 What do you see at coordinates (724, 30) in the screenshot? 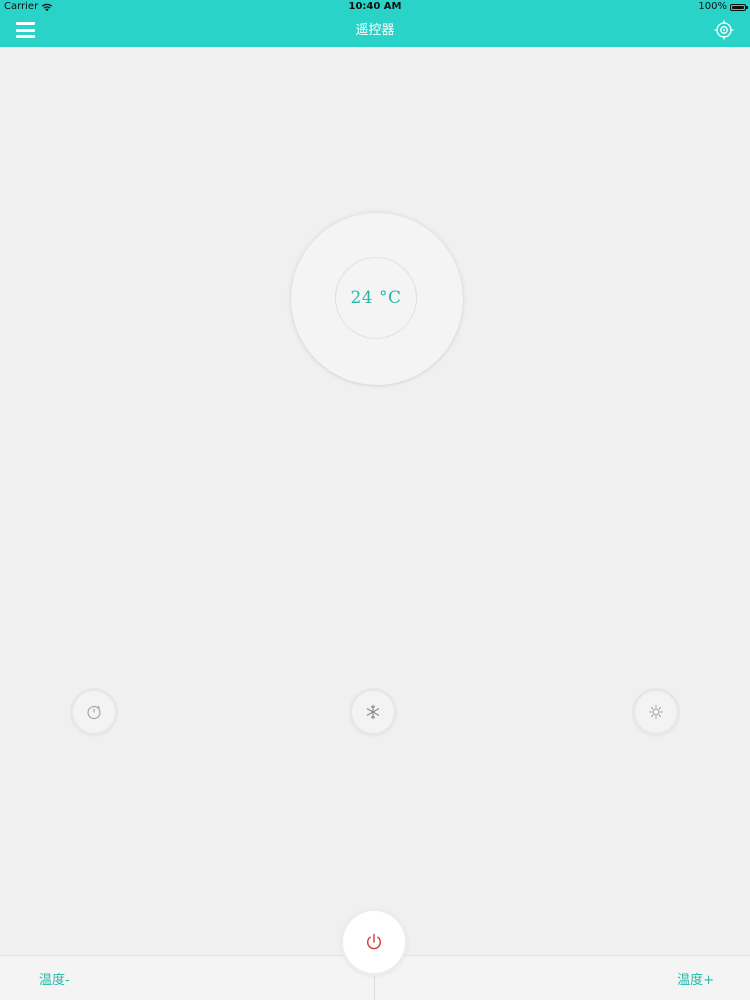
I see `crosshair-target-icon` at bounding box center [724, 30].